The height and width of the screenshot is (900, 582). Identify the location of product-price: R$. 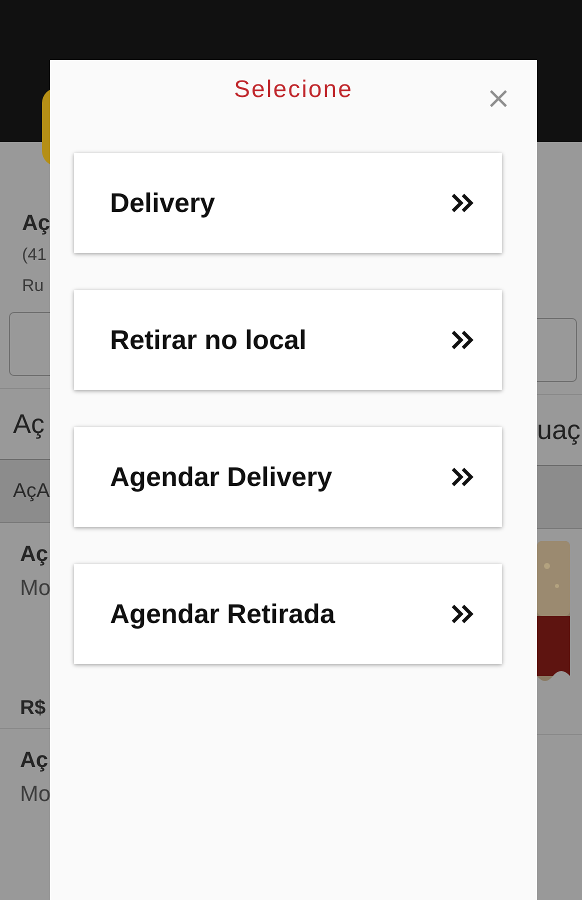
(33, 708).